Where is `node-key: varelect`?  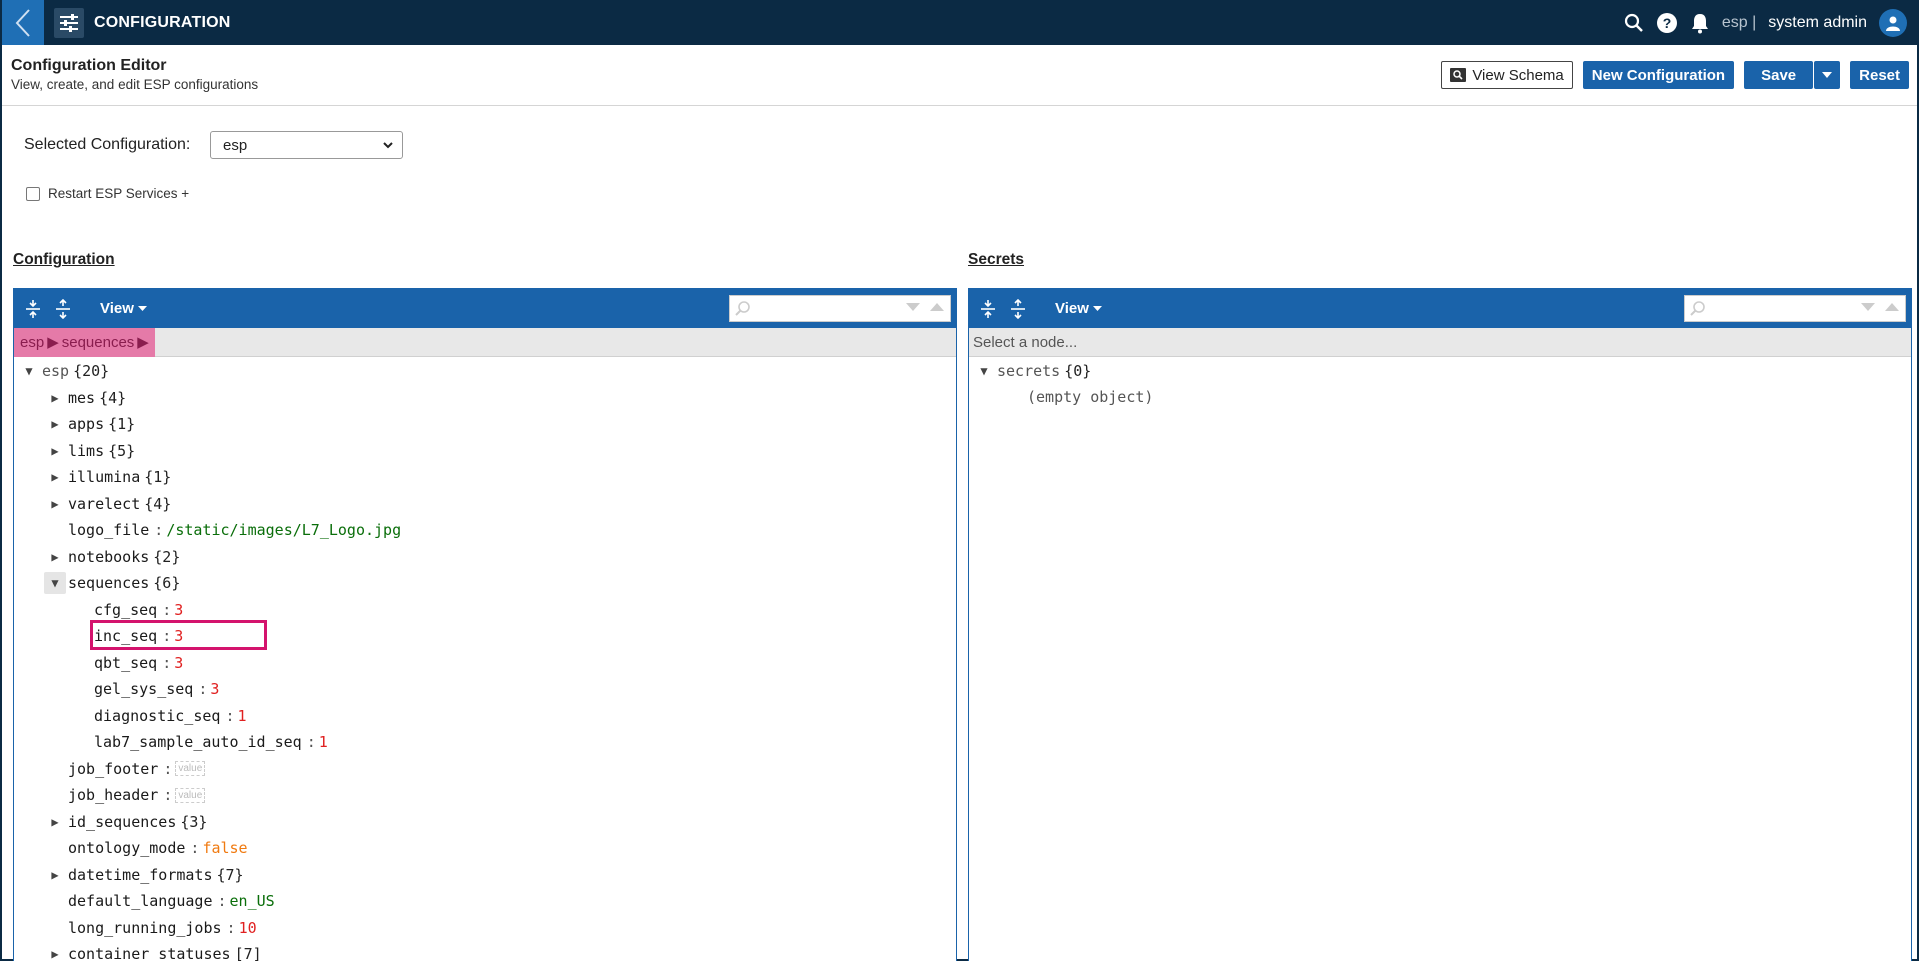 node-key: varelect is located at coordinates (104, 504).